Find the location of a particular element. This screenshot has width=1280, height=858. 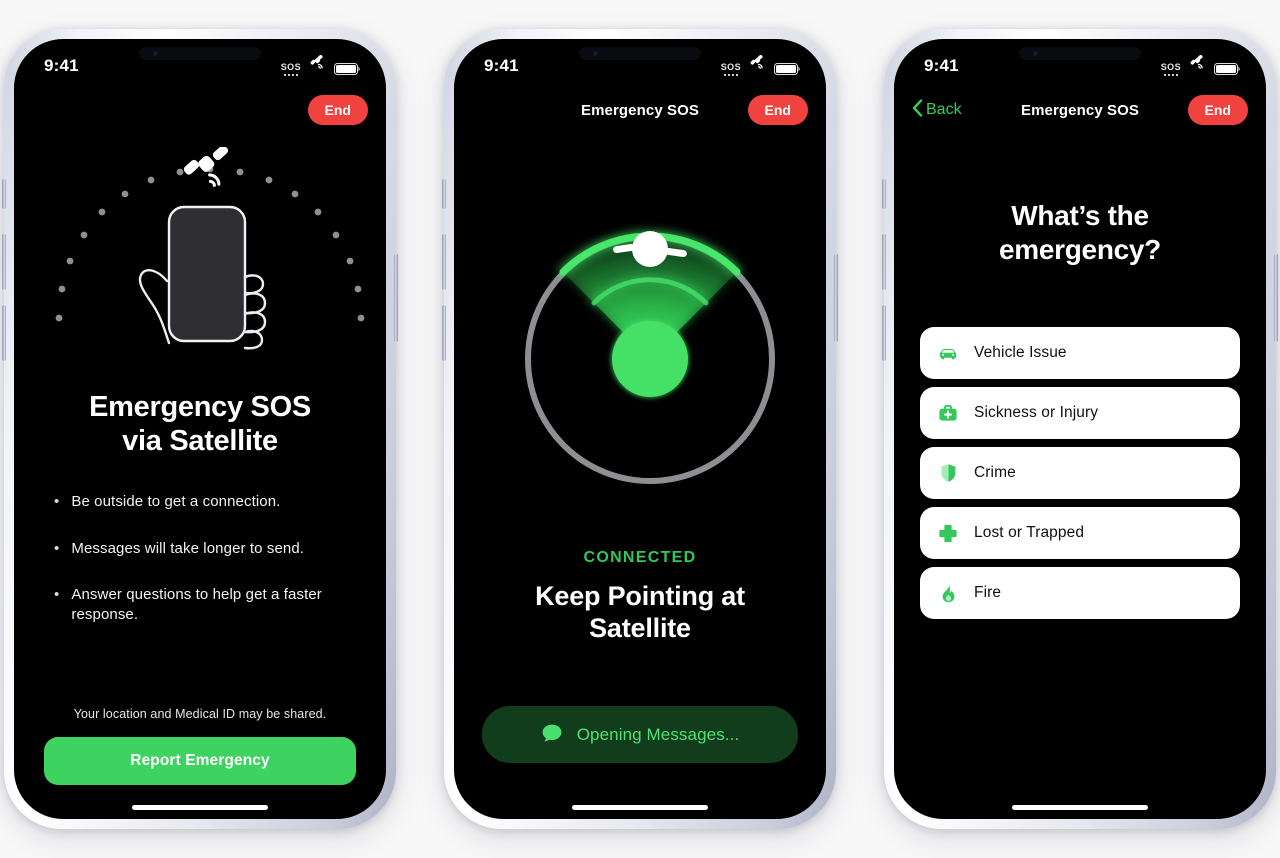

page-title-line1: What’s the is located at coordinates (1080, 215).